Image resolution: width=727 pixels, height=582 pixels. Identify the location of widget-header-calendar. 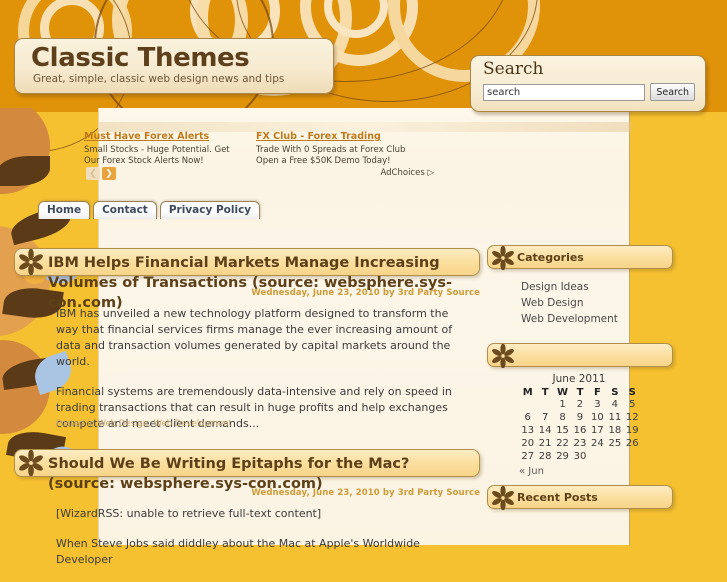
(580, 355).